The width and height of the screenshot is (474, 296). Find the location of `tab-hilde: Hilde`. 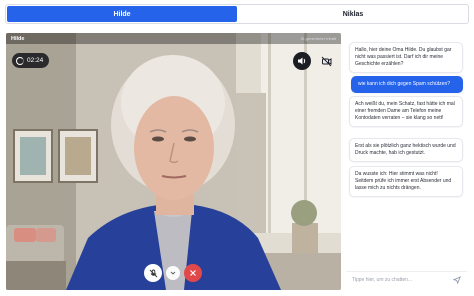

tab-hilde: Hilde is located at coordinates (122, 14).